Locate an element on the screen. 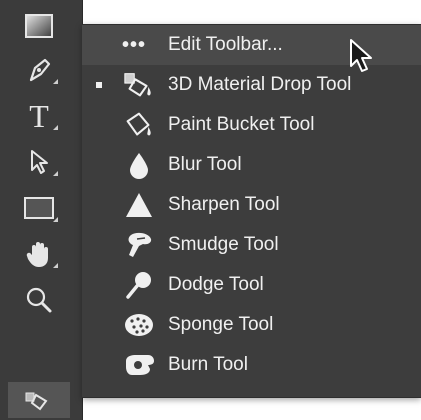  menu-item-label: Blur Tool is located at coordinates (205, 164).